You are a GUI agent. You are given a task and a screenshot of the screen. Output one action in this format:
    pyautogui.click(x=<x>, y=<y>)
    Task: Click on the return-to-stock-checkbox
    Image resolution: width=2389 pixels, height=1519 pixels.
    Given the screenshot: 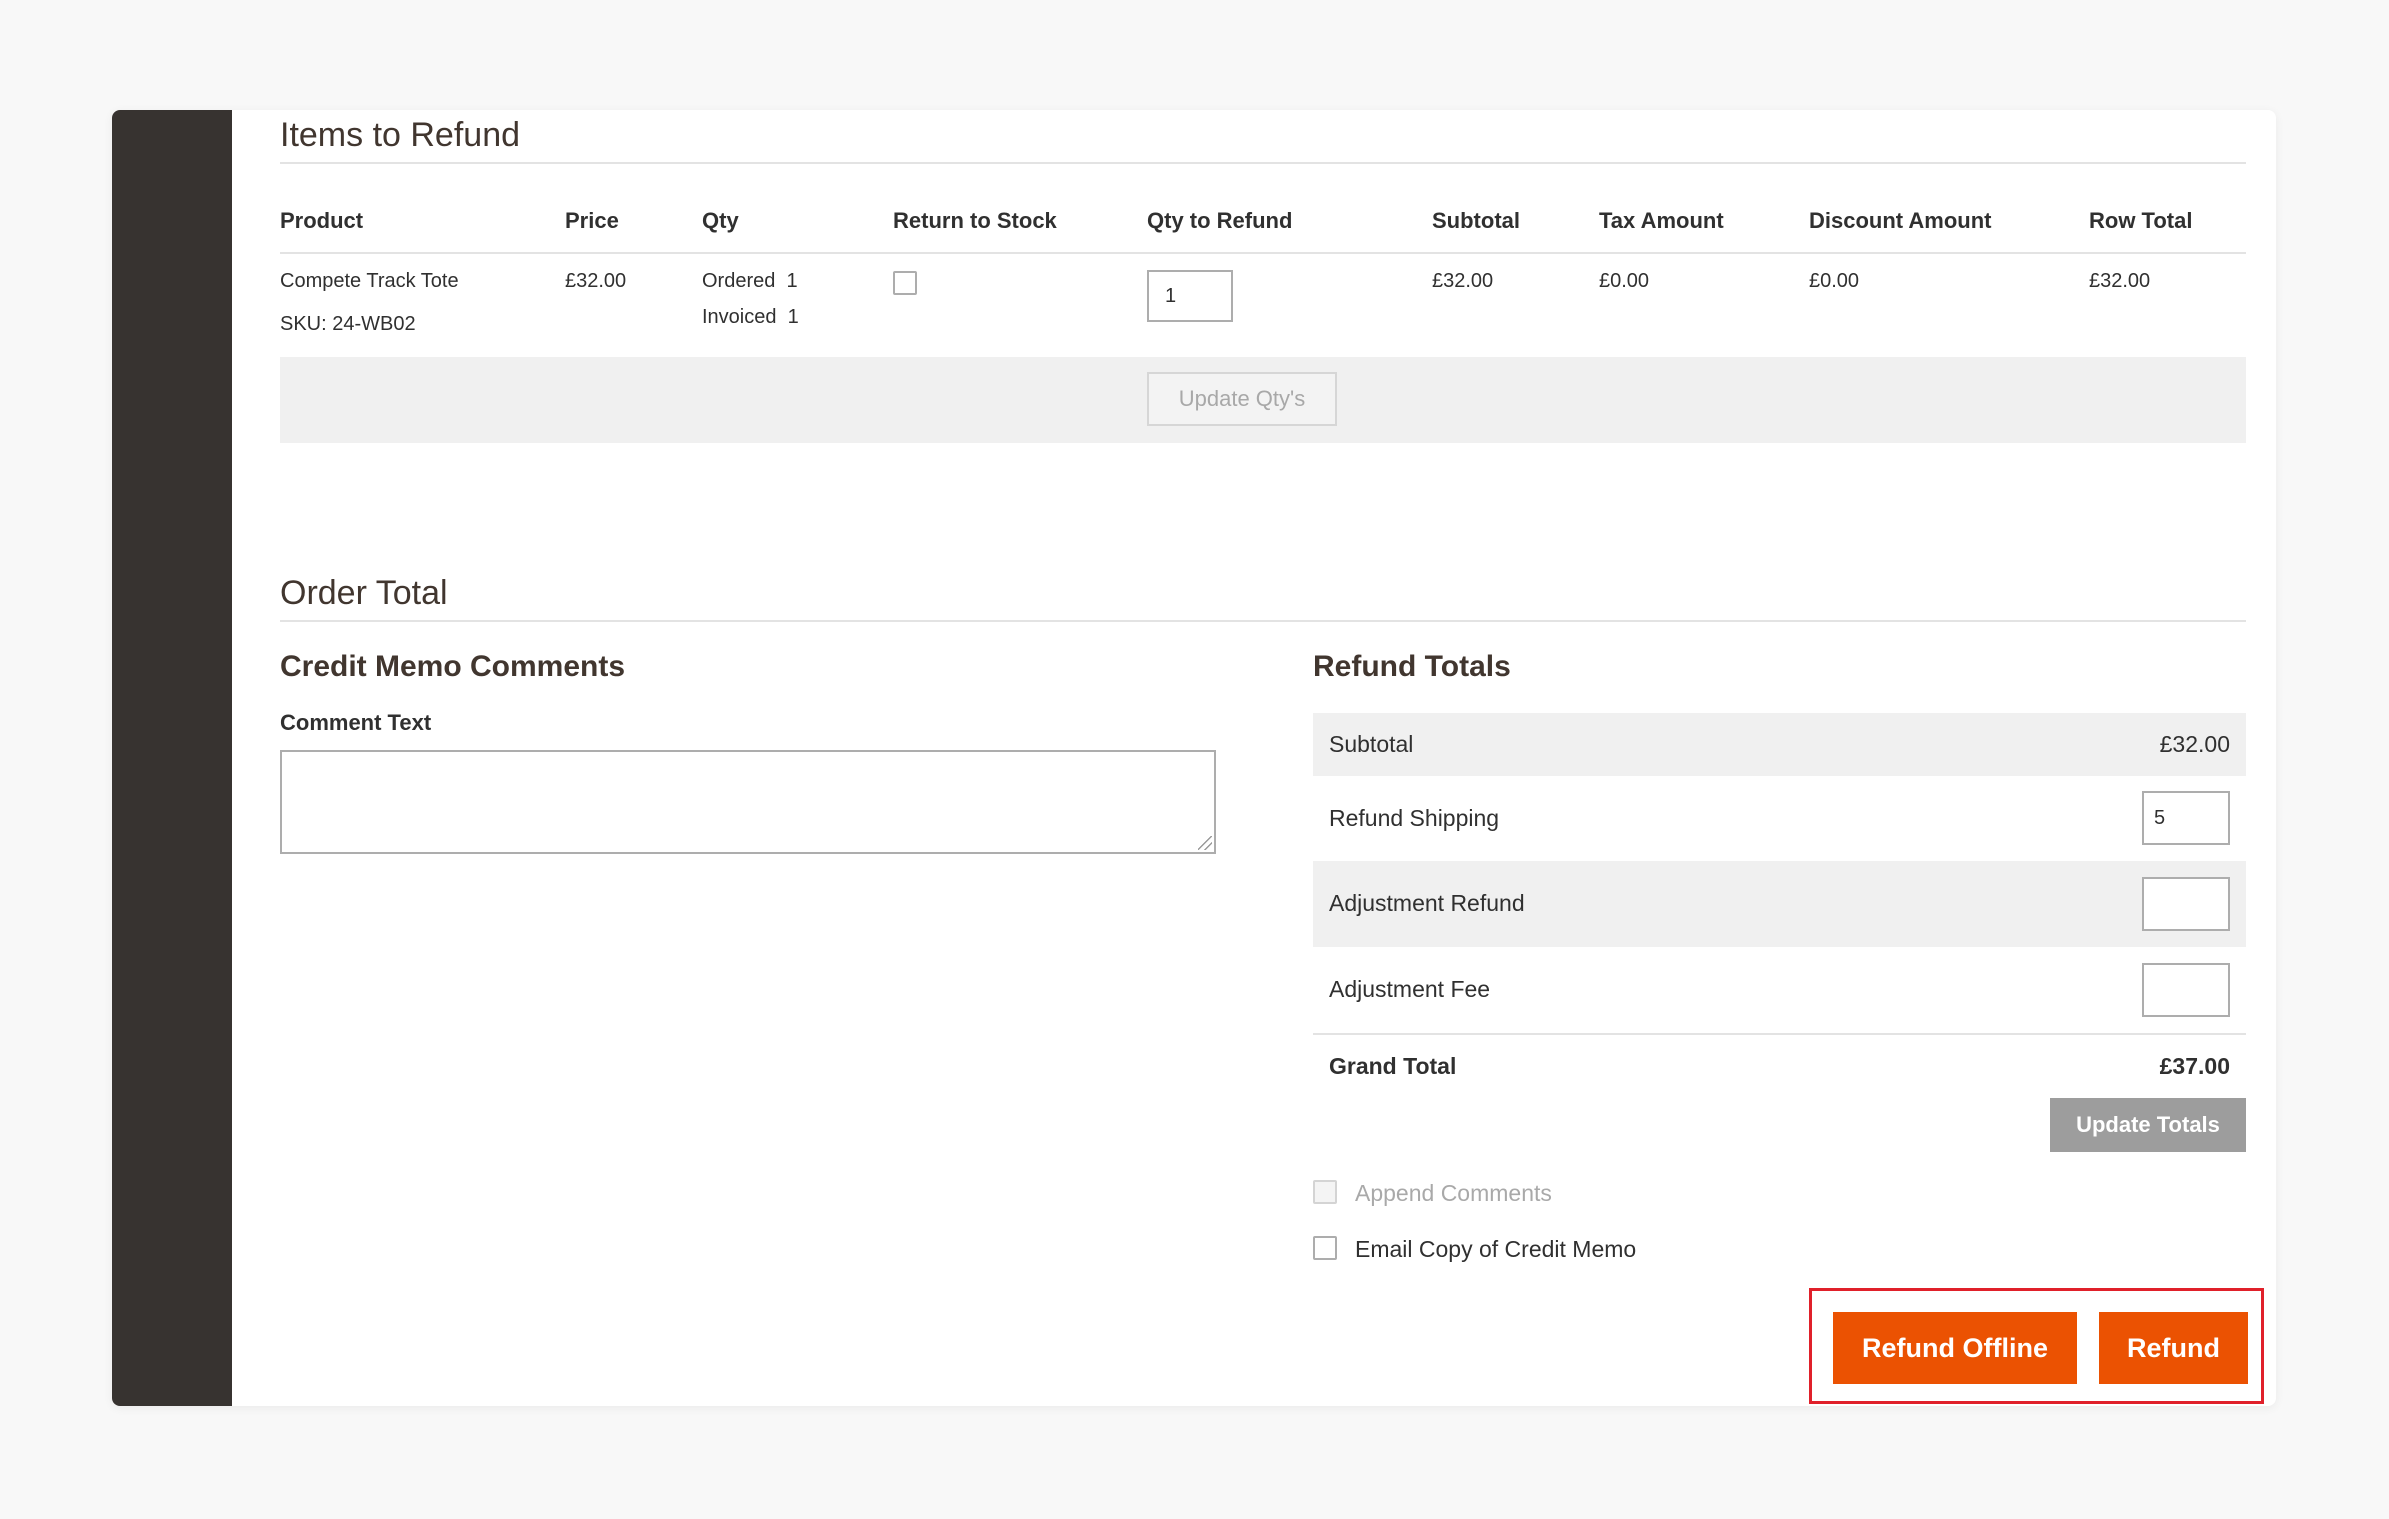 What is the action you would take?
    pyautogui.click(x=905, y=283)
    